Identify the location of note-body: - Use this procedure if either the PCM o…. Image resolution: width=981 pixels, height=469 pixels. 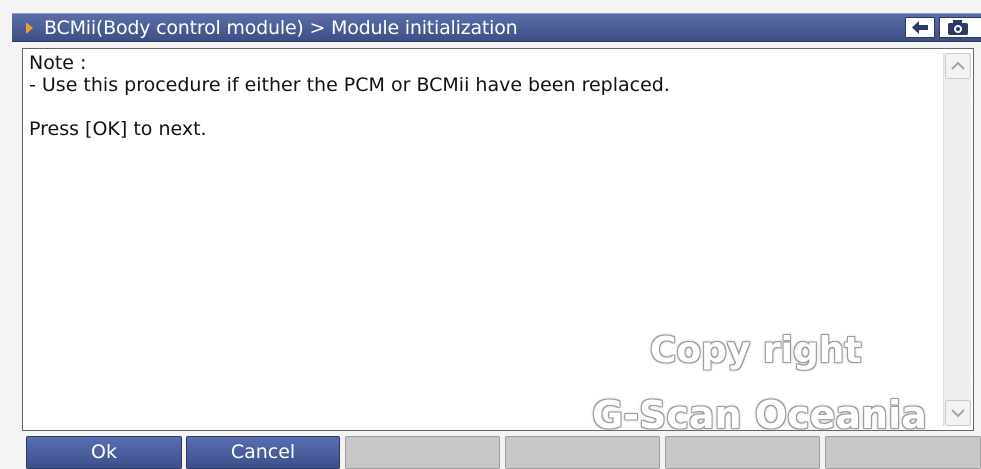
(349, 85).